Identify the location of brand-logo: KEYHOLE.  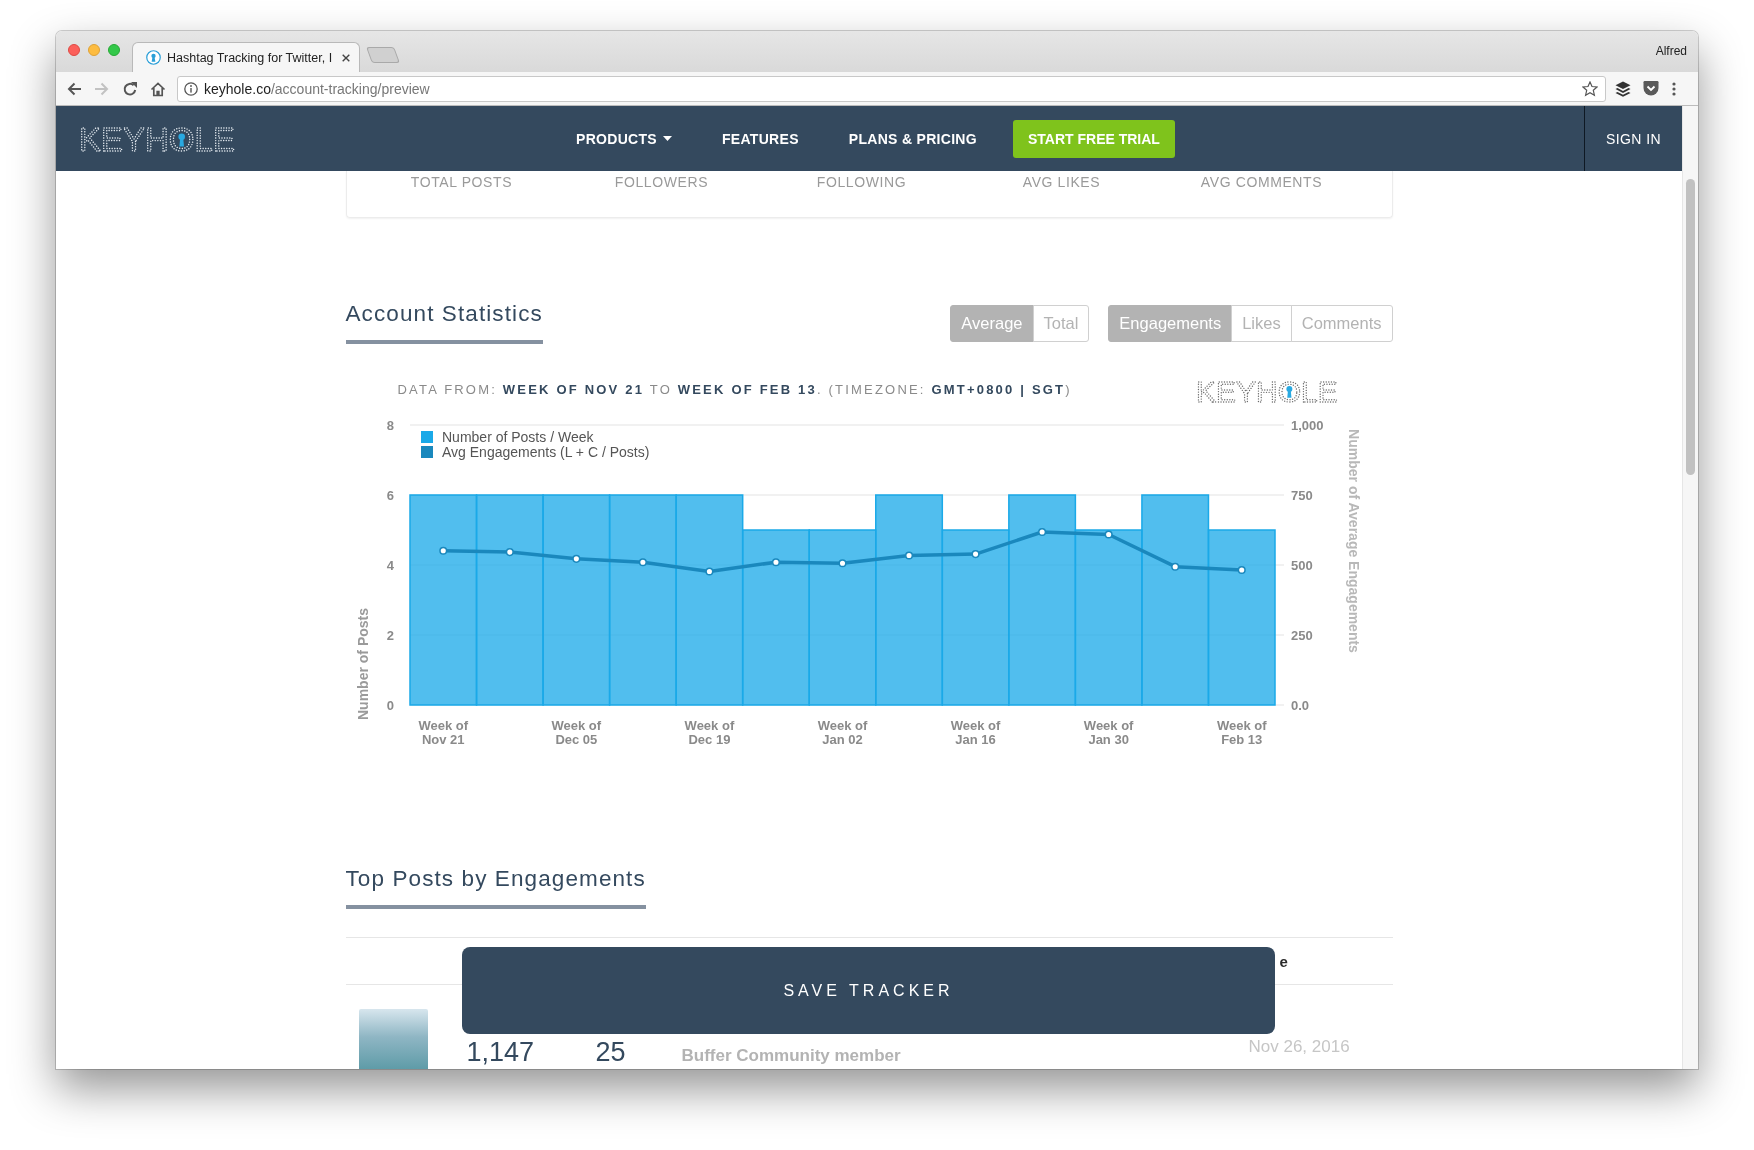
(1267, 391).